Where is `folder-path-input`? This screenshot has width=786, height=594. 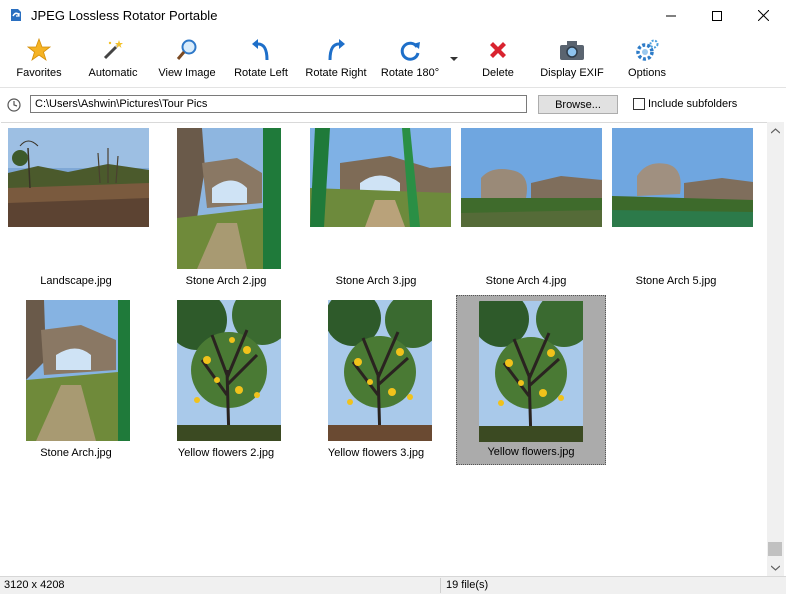 folder-path-input is located at coordinates (278, 104).